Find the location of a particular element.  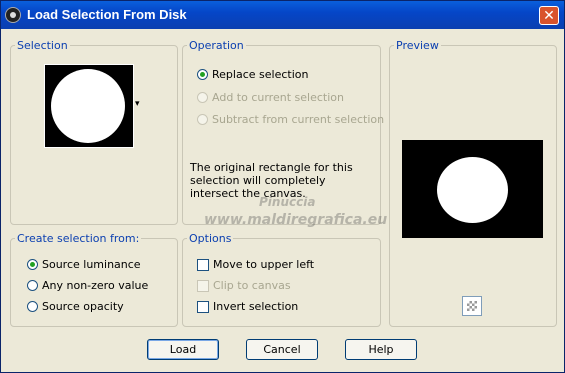

watermark-name: Pinuccia is located at coordinates (287, 202).